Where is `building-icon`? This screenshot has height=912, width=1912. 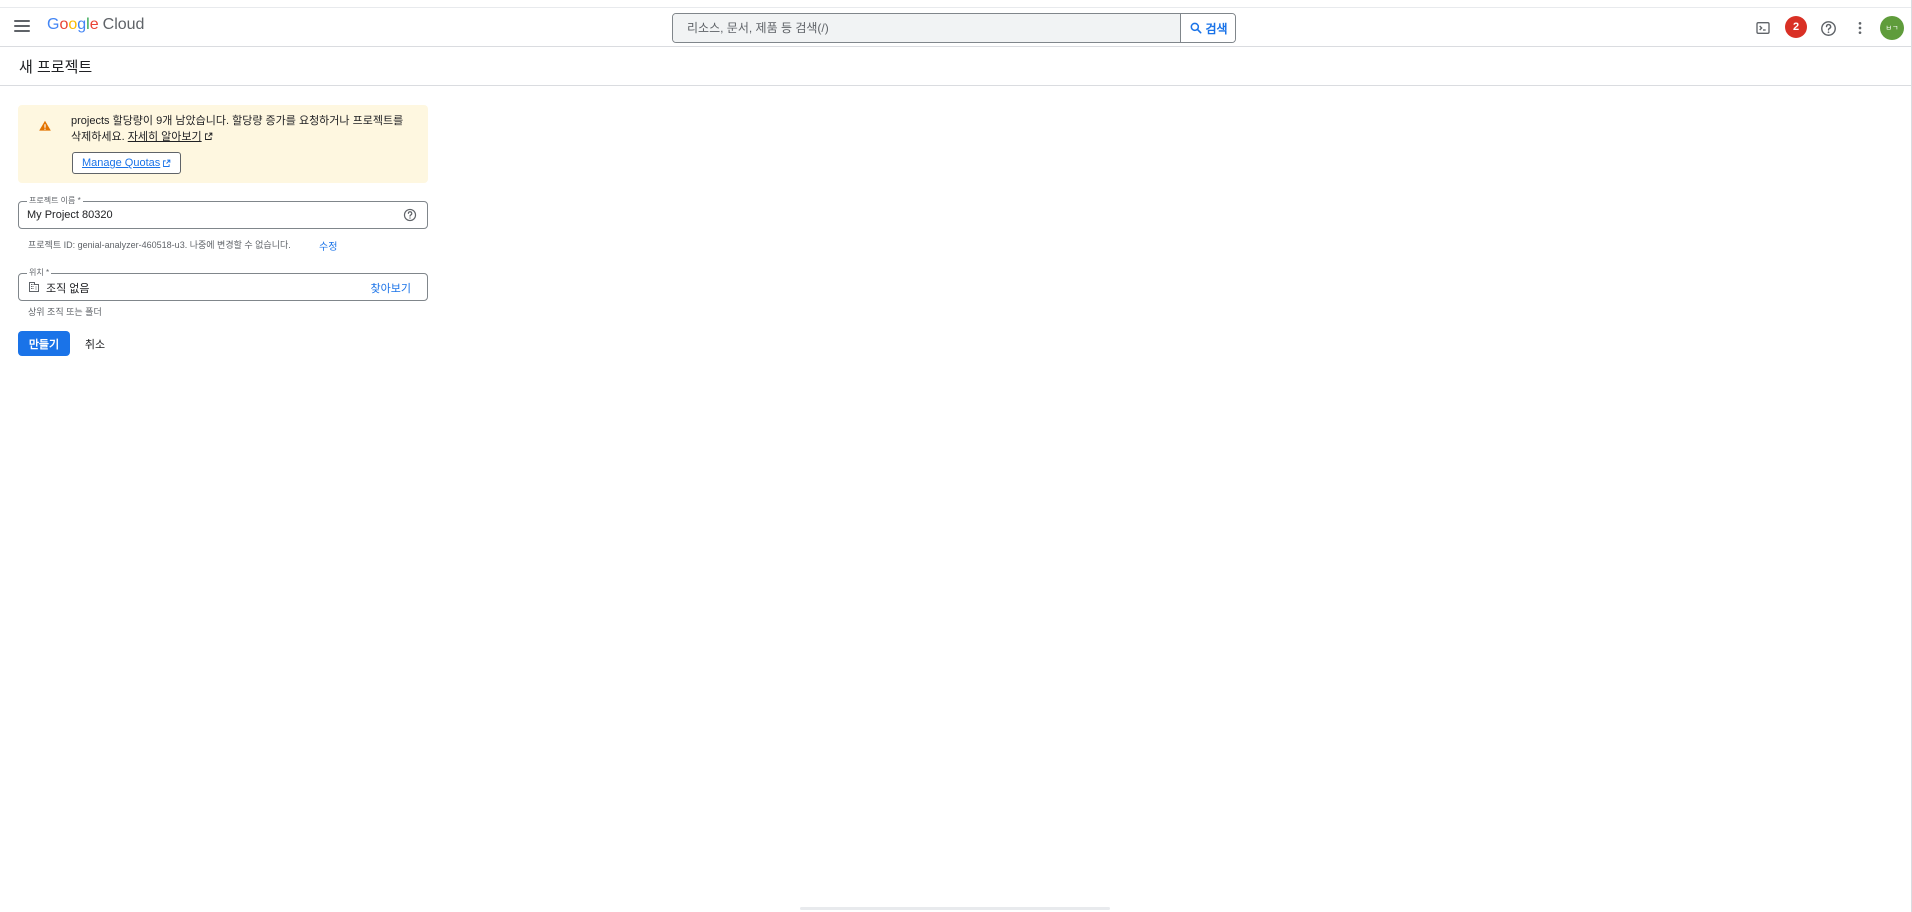 building-icon is located at coordinates (34, 287).